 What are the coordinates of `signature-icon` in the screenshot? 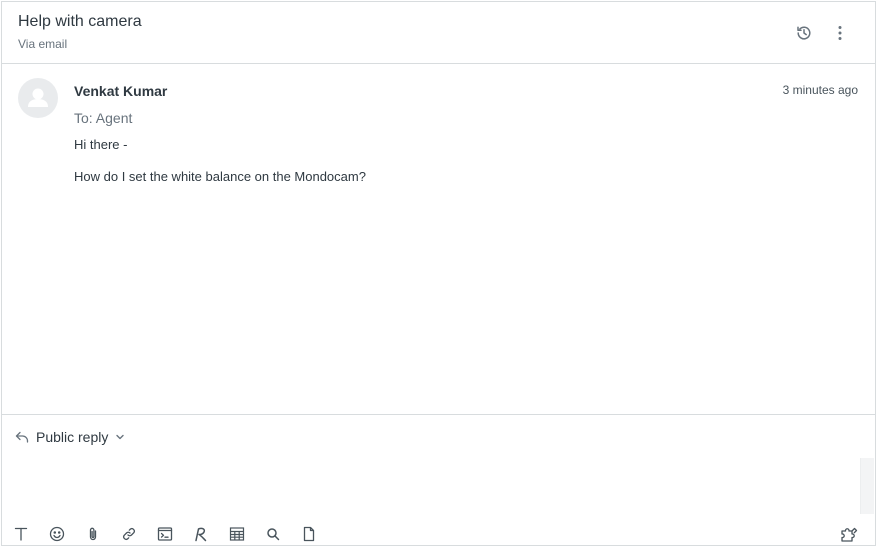 It's located at (201, 534).